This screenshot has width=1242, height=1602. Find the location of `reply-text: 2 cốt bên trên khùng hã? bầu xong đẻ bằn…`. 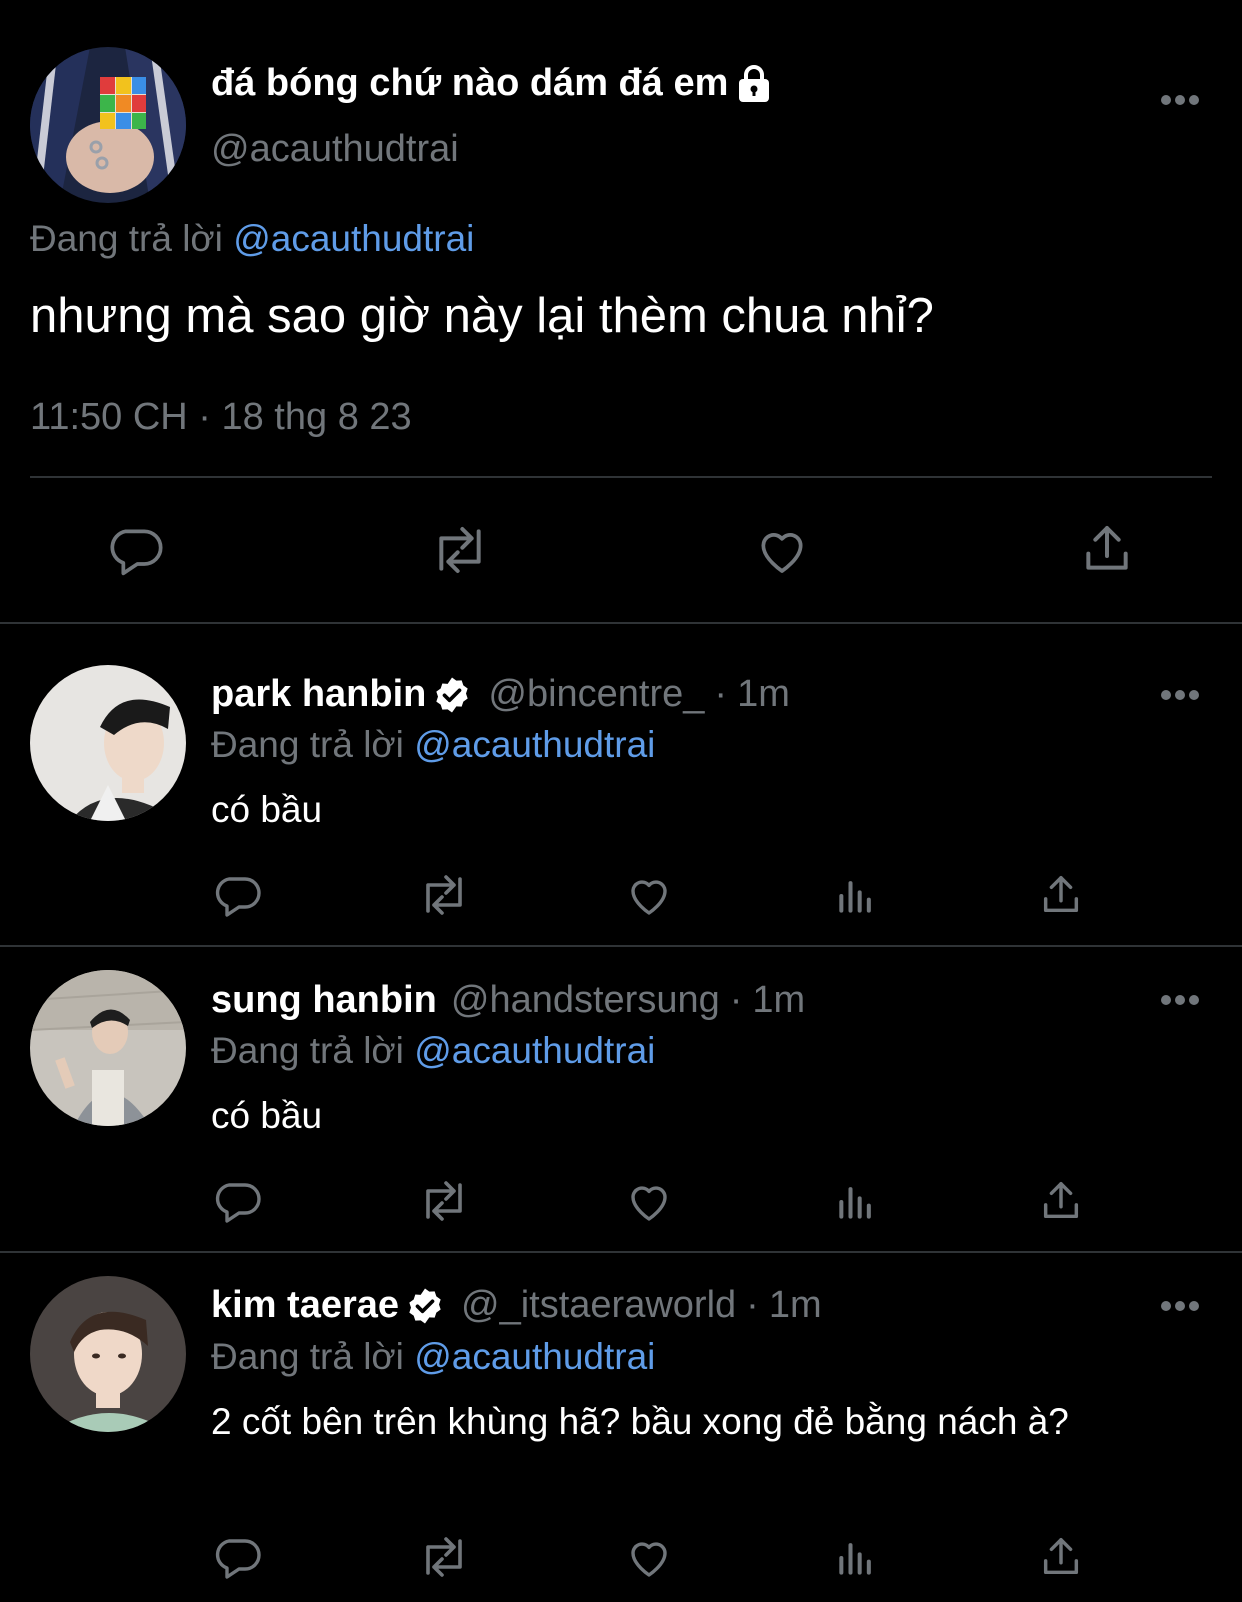

reply-text: 2 cốt bên trên khùng hã? bầu xong đẻ bằn… is located at coordinates (640, 1421).